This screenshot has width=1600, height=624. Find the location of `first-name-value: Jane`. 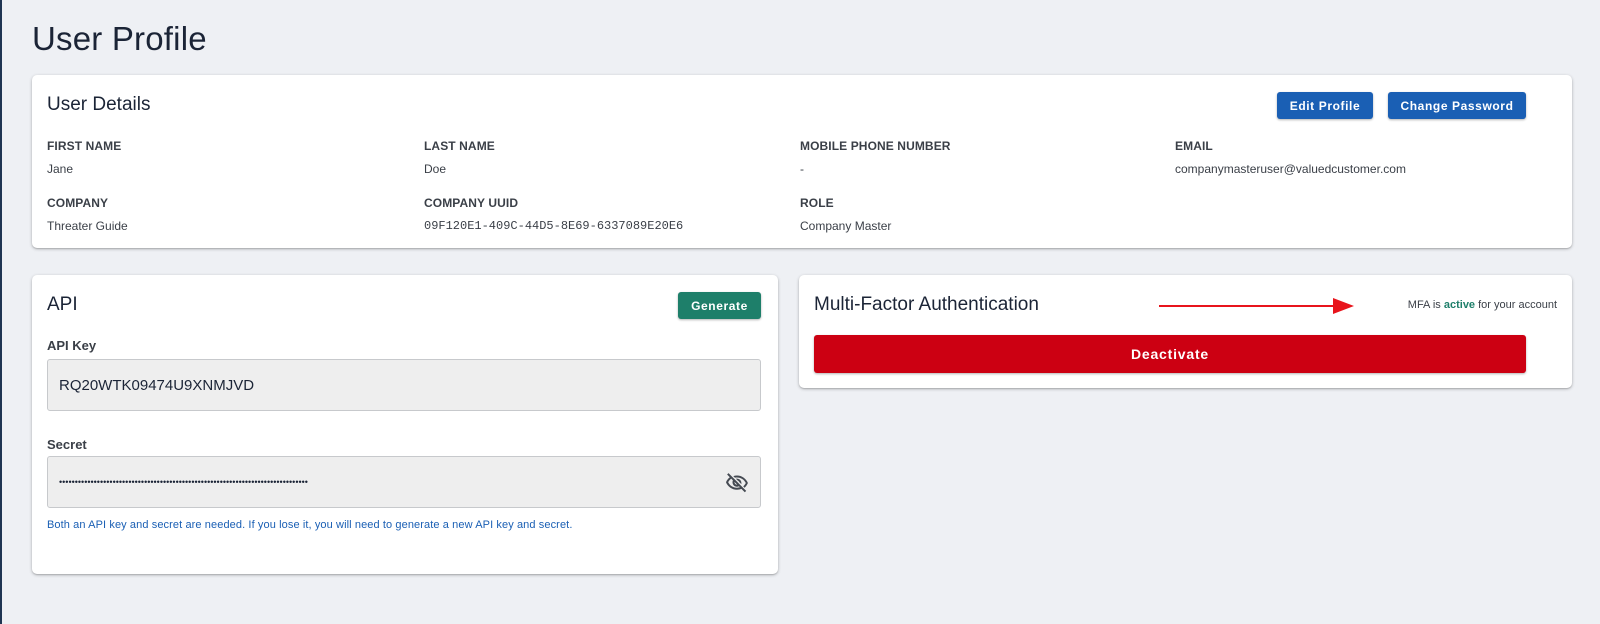

first-name-value: Jane is located at coordinates (60, 169).